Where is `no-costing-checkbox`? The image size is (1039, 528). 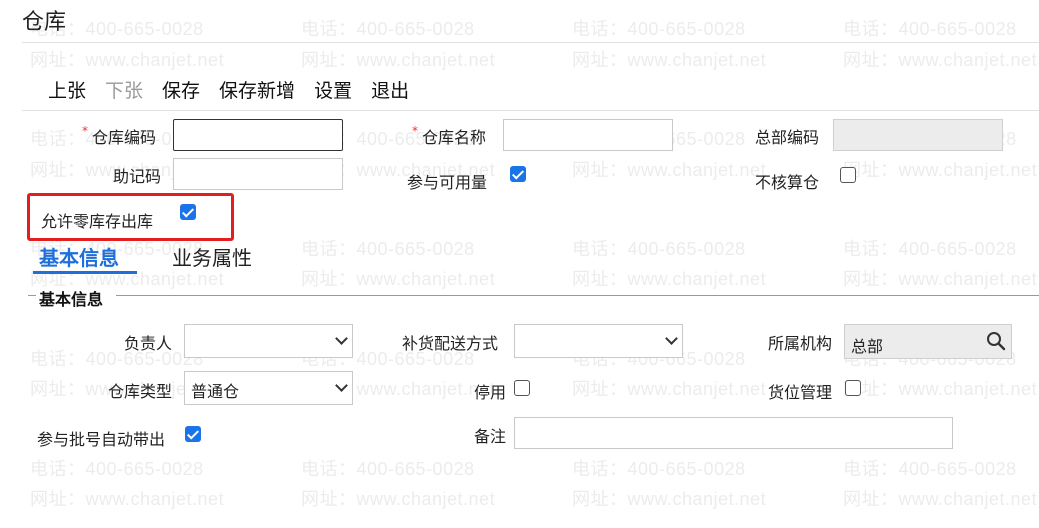 no-costing-checkbox is located at coordinates (848, 175).